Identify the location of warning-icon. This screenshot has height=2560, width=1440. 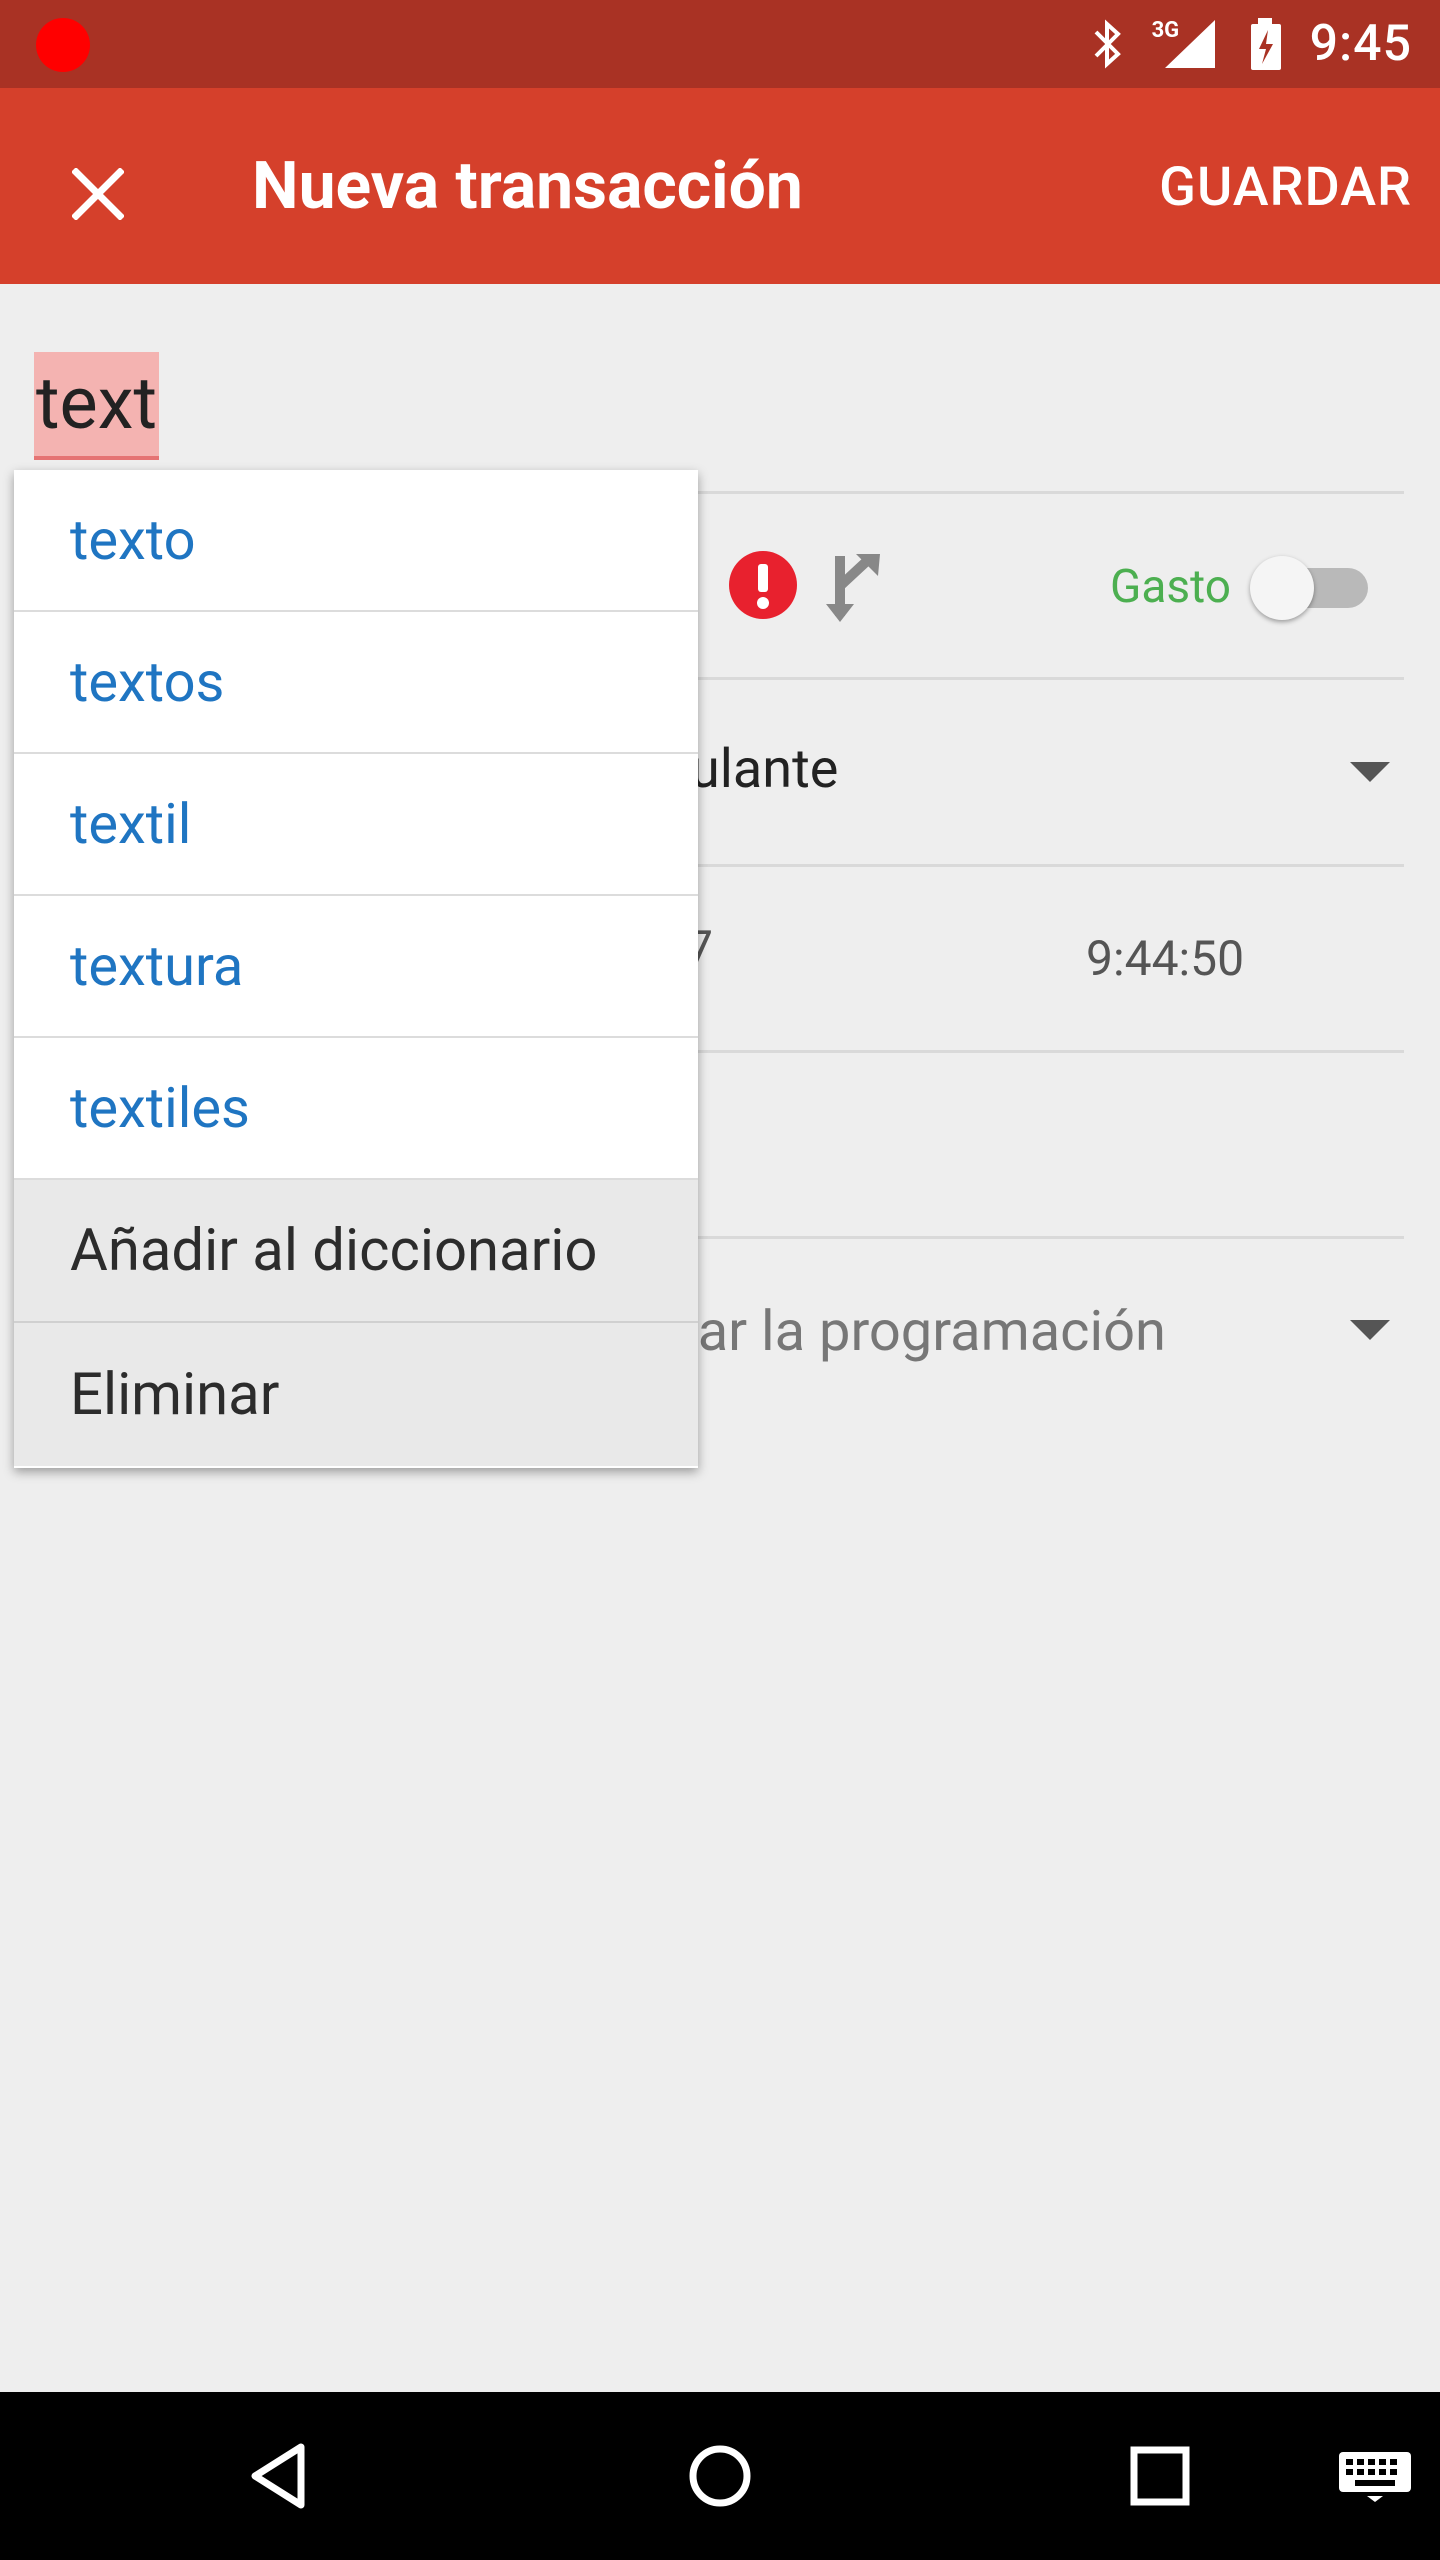
(763, 587).